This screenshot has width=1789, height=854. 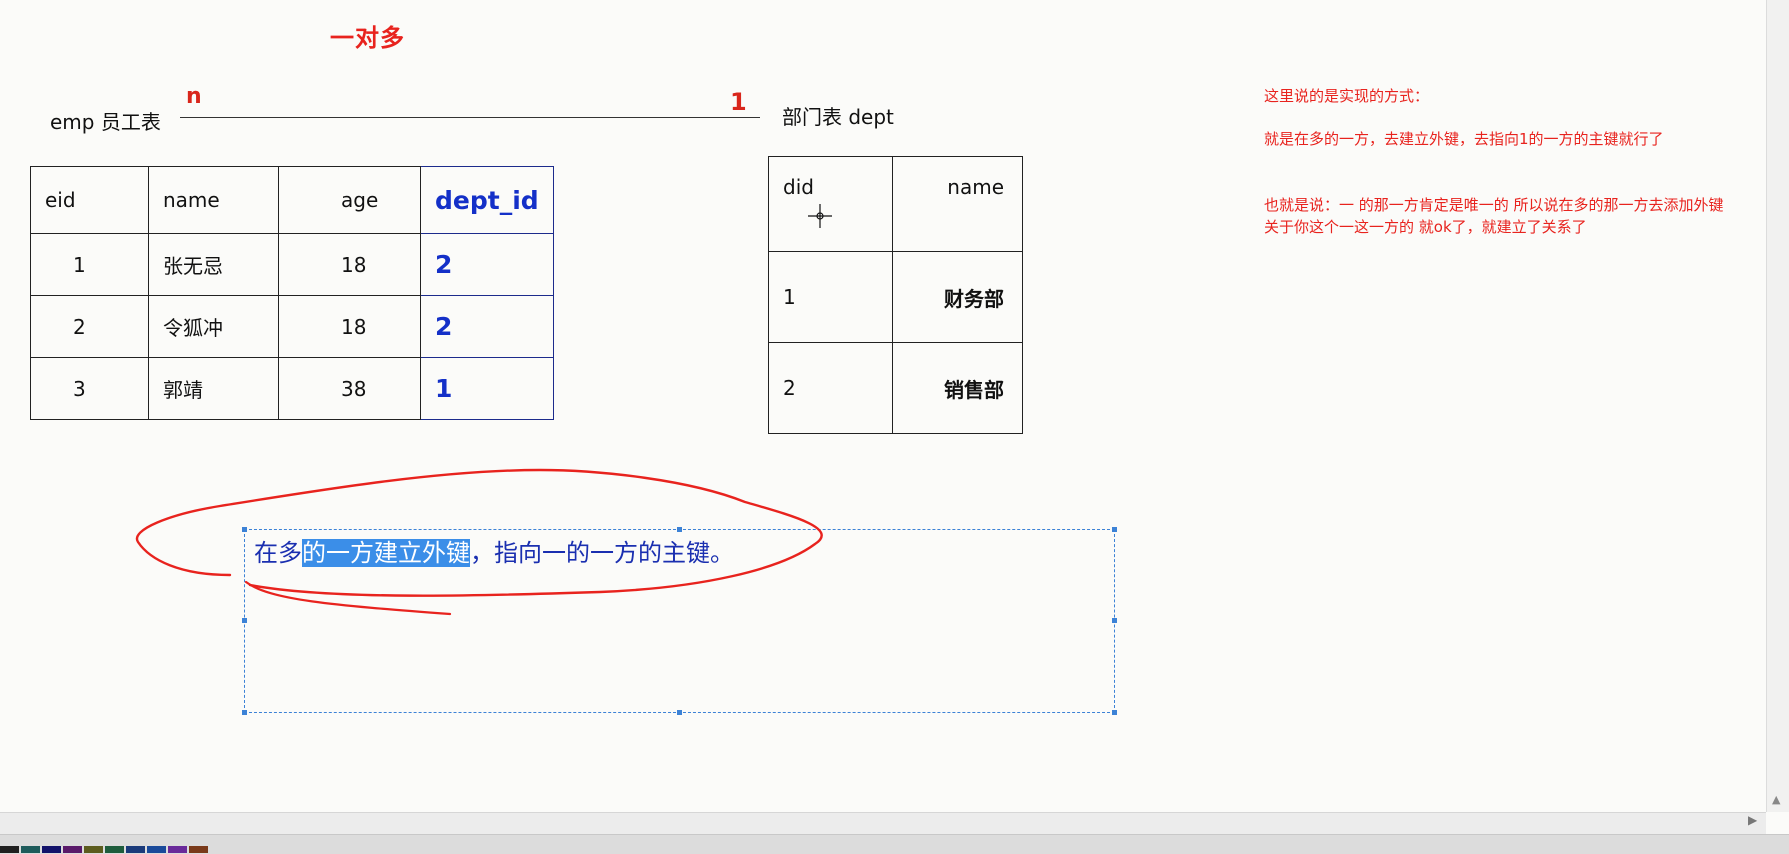 I want to click on color-palette-bar, so click(x=894, y=844).